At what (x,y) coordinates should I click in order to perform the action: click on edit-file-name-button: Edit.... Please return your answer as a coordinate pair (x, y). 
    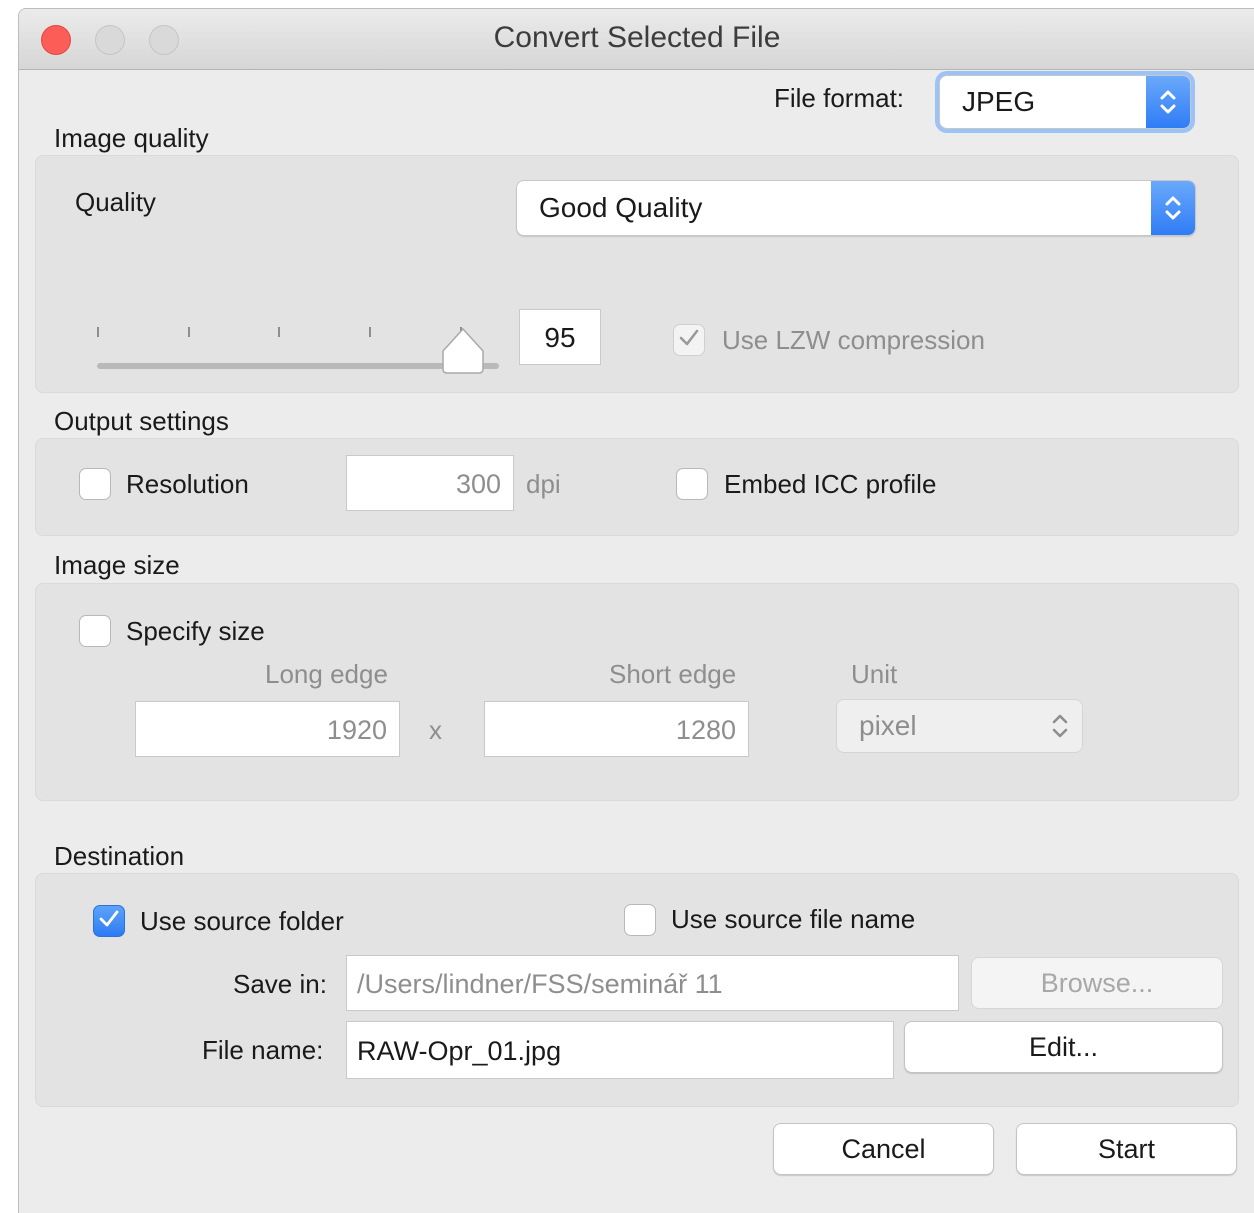
    Looking at the image, I should click on (1063, 1047).